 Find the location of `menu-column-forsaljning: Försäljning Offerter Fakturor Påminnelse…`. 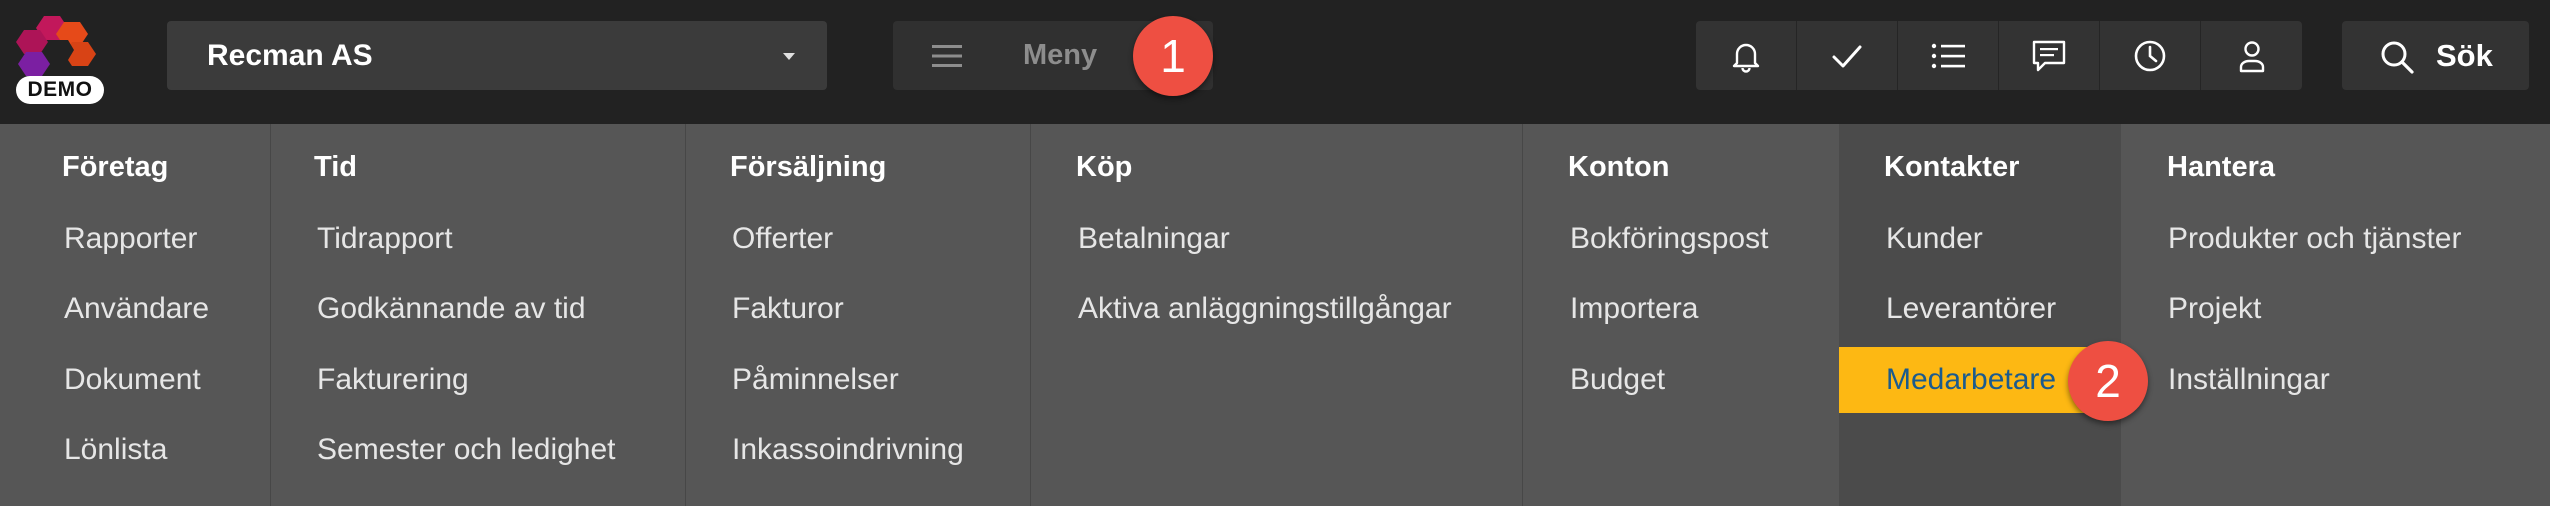

menu-column-forsaljning: Försäljning Offerter Fakturor Påminnelse… is located at coordinates (858, 315).